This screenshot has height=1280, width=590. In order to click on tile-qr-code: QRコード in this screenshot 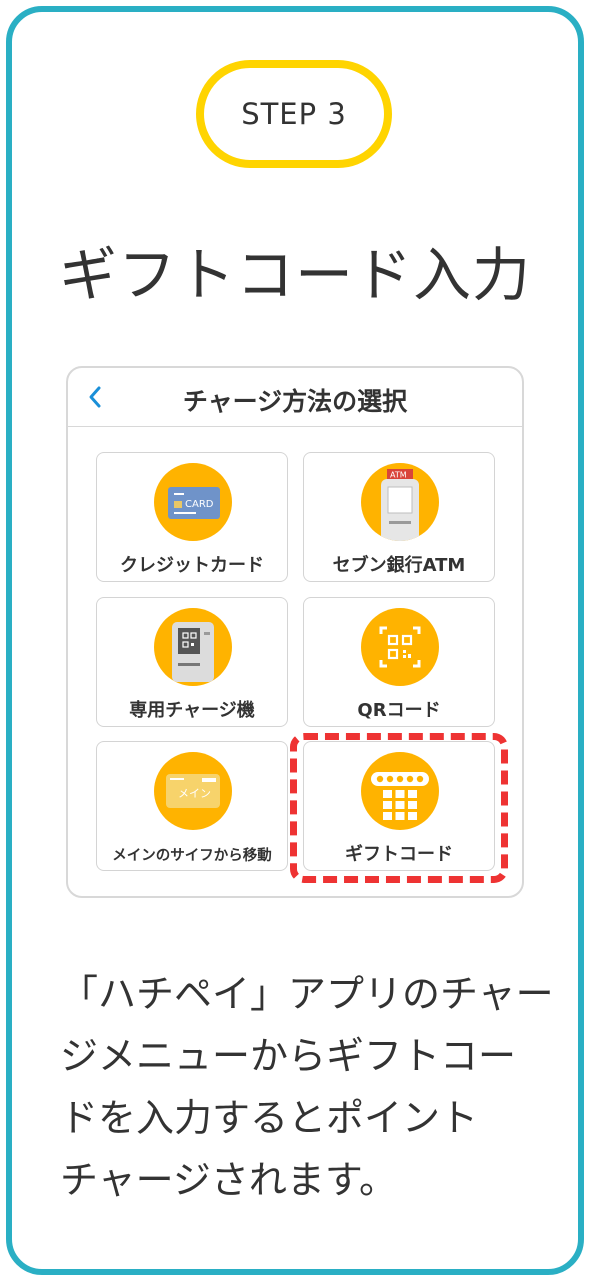, I will do `click(399, 662)`.